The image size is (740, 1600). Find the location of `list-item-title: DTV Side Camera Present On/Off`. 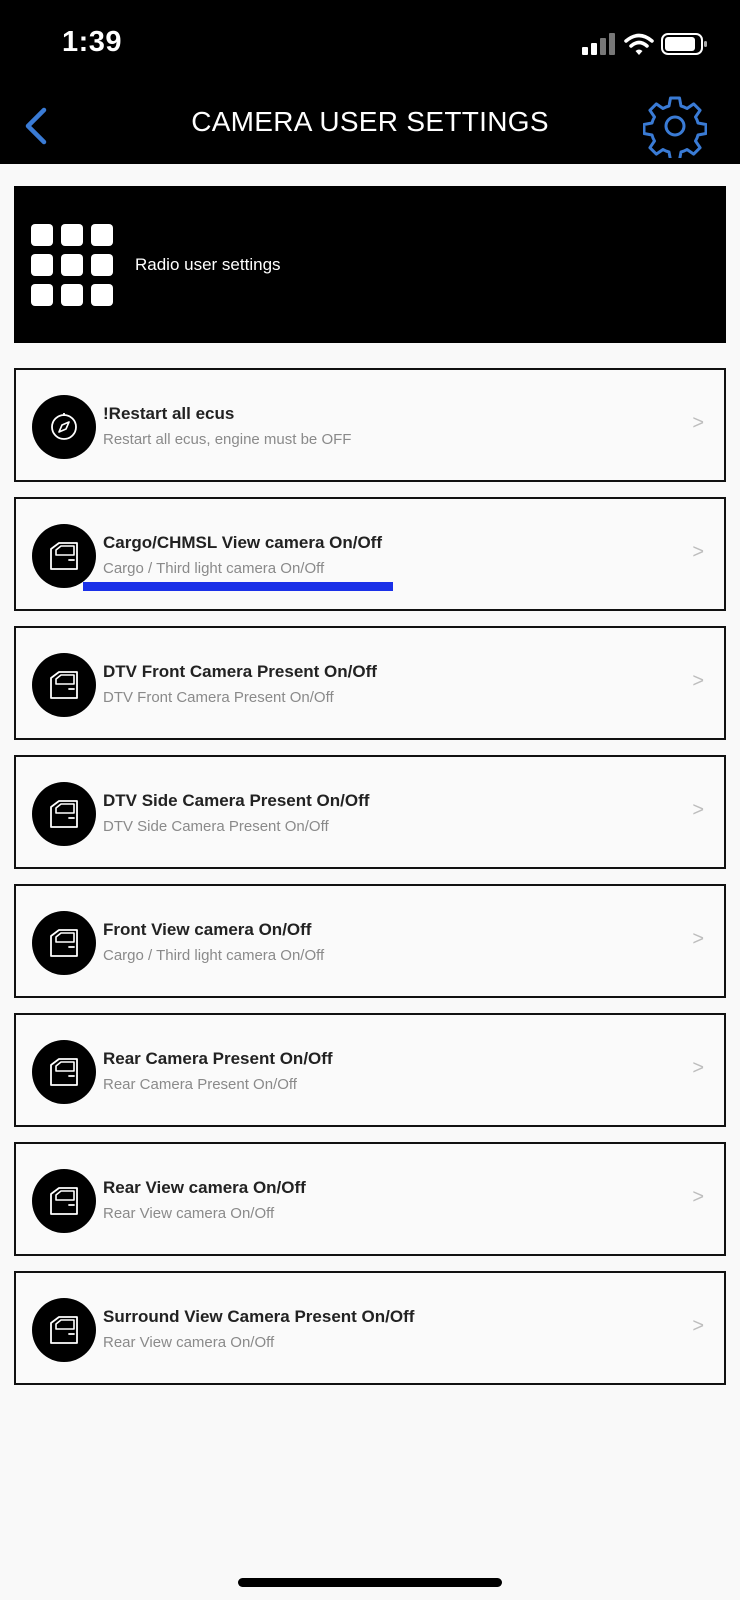

list-item-title: DTV Side Camera Present On/Off is located at coordinates (236, 800).